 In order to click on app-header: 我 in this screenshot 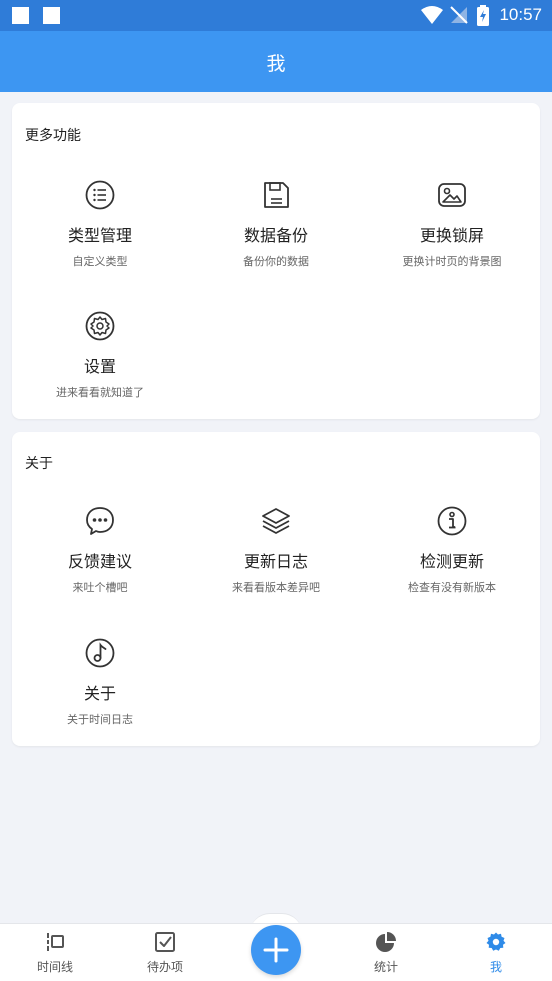, I will do `click(276, 61)`.